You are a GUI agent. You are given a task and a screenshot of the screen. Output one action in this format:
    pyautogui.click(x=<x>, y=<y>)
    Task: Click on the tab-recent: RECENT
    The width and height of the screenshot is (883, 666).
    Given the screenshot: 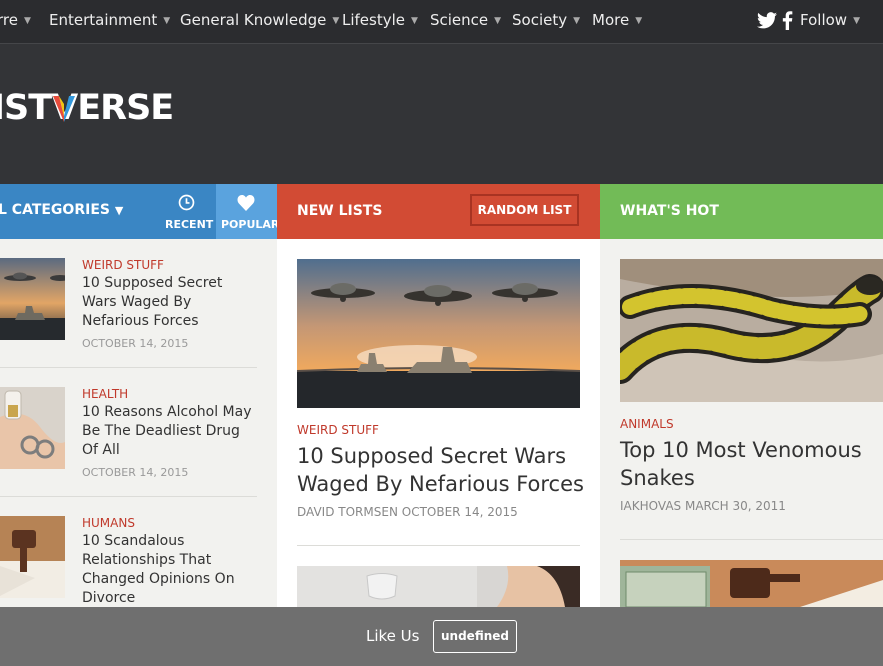 What is the action you would take?
    pyautogui.click(x=188, y=211)
    